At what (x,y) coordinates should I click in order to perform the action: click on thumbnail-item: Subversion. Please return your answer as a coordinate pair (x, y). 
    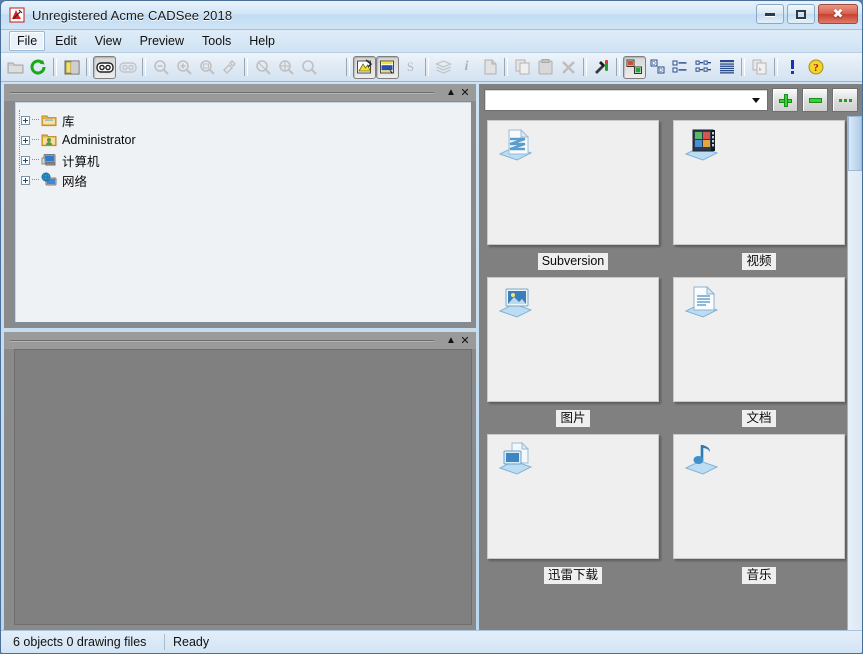
    Looking at the image, I should click on (573, 198).